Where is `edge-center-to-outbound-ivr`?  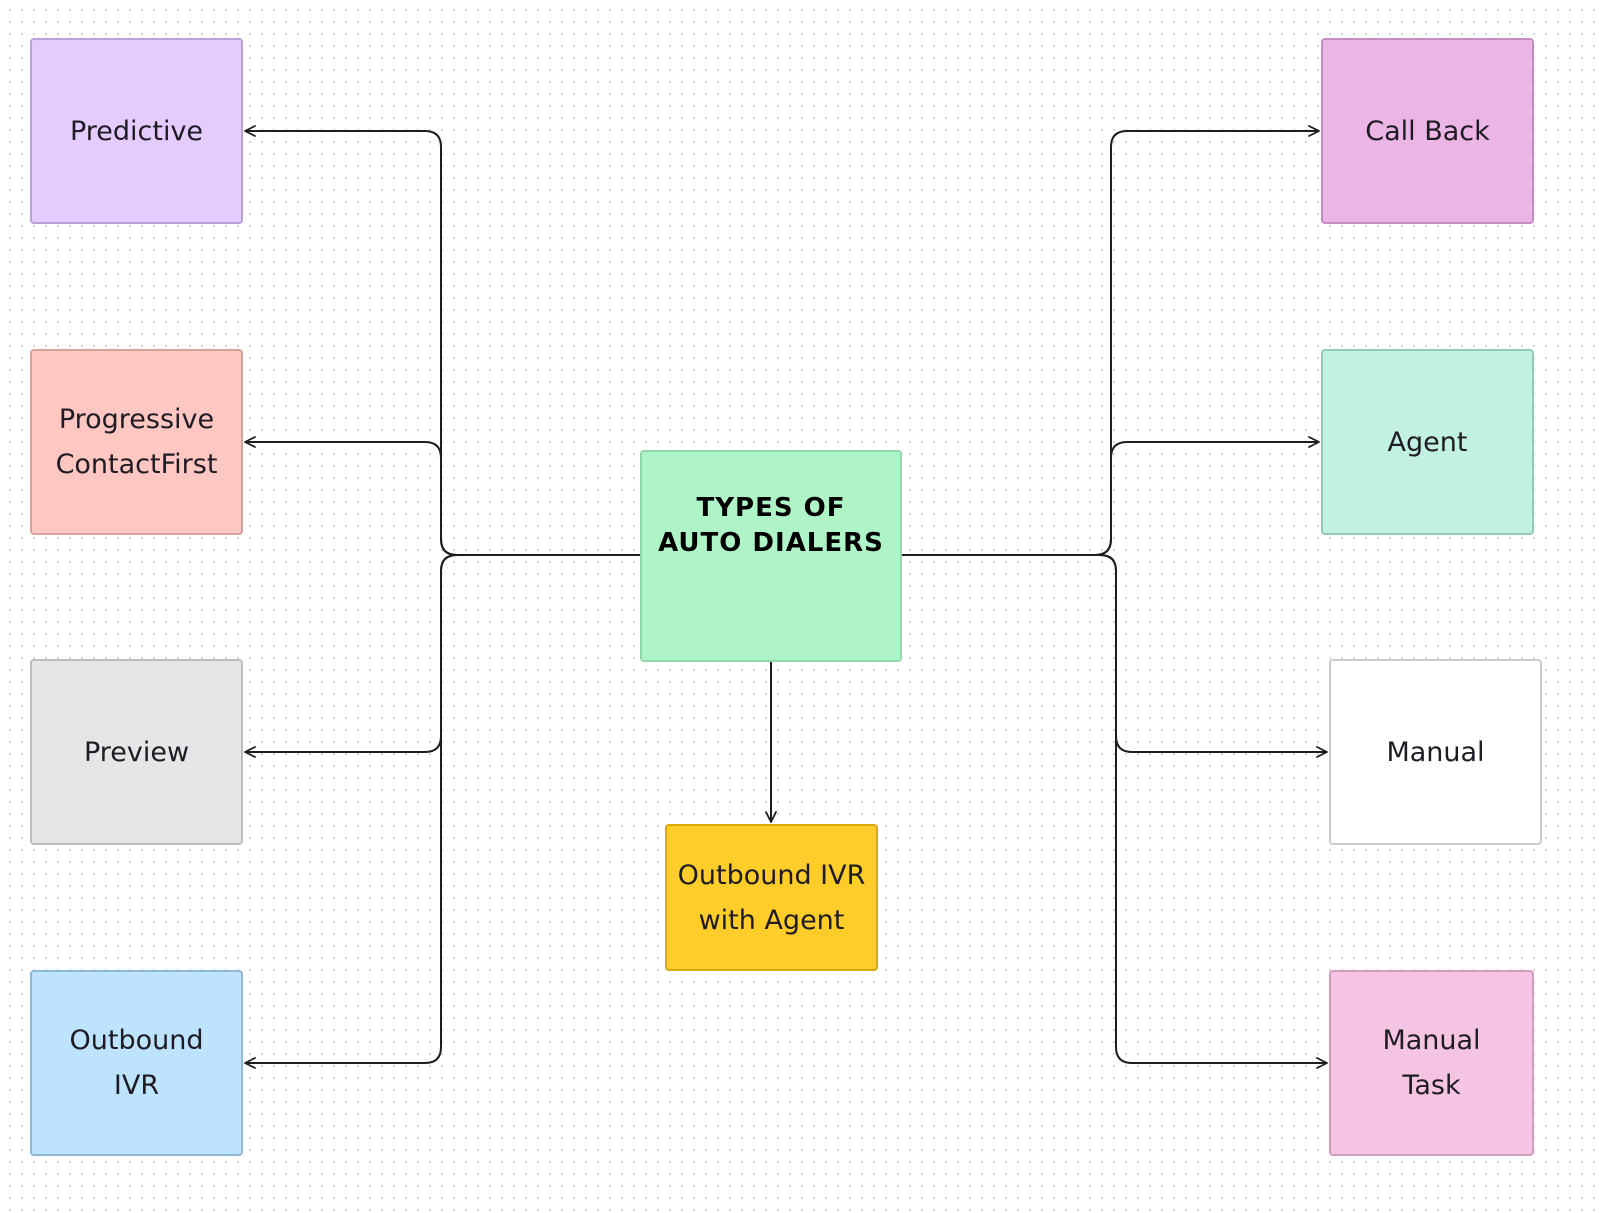
edge-center-to-outbound-ivr is located at coordinates (442, 811).